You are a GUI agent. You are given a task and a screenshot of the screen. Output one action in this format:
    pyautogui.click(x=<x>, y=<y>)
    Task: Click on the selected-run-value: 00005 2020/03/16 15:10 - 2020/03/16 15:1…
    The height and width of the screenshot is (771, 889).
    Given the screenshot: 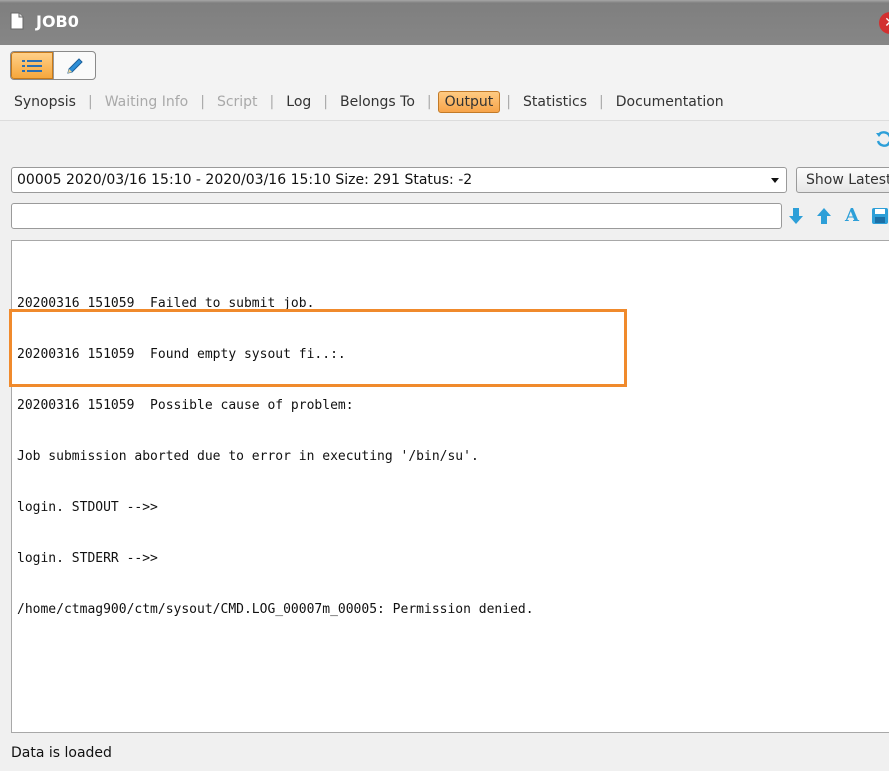 What is the action you would take?
    pyautogui.click(x=245, y=180)
    